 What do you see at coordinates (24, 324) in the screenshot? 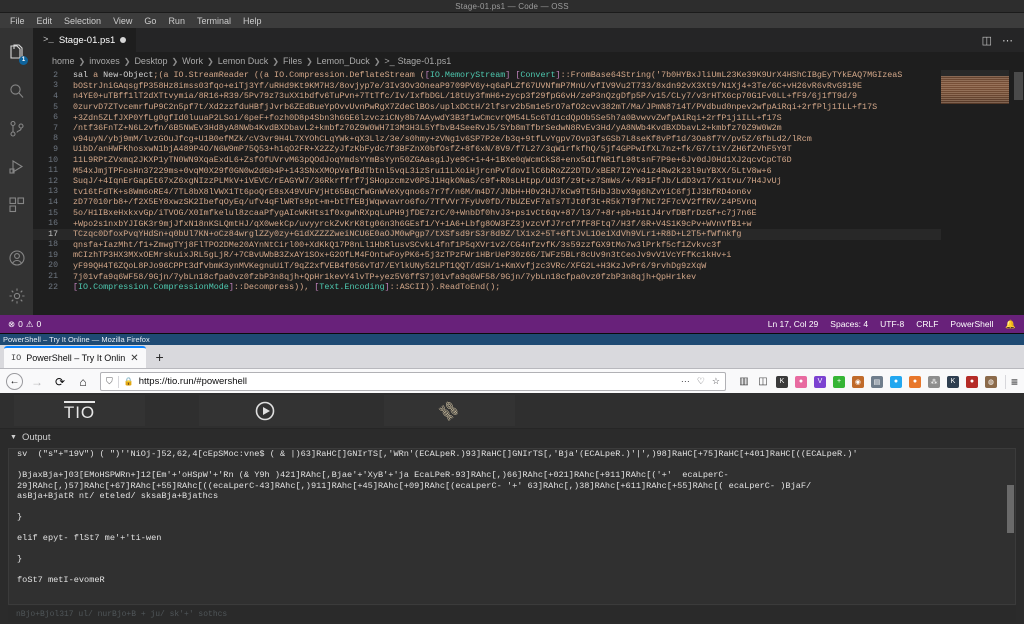
I see `status-problems: ⊗ 0 ⚠ 0` at bounding box center [24, 324].